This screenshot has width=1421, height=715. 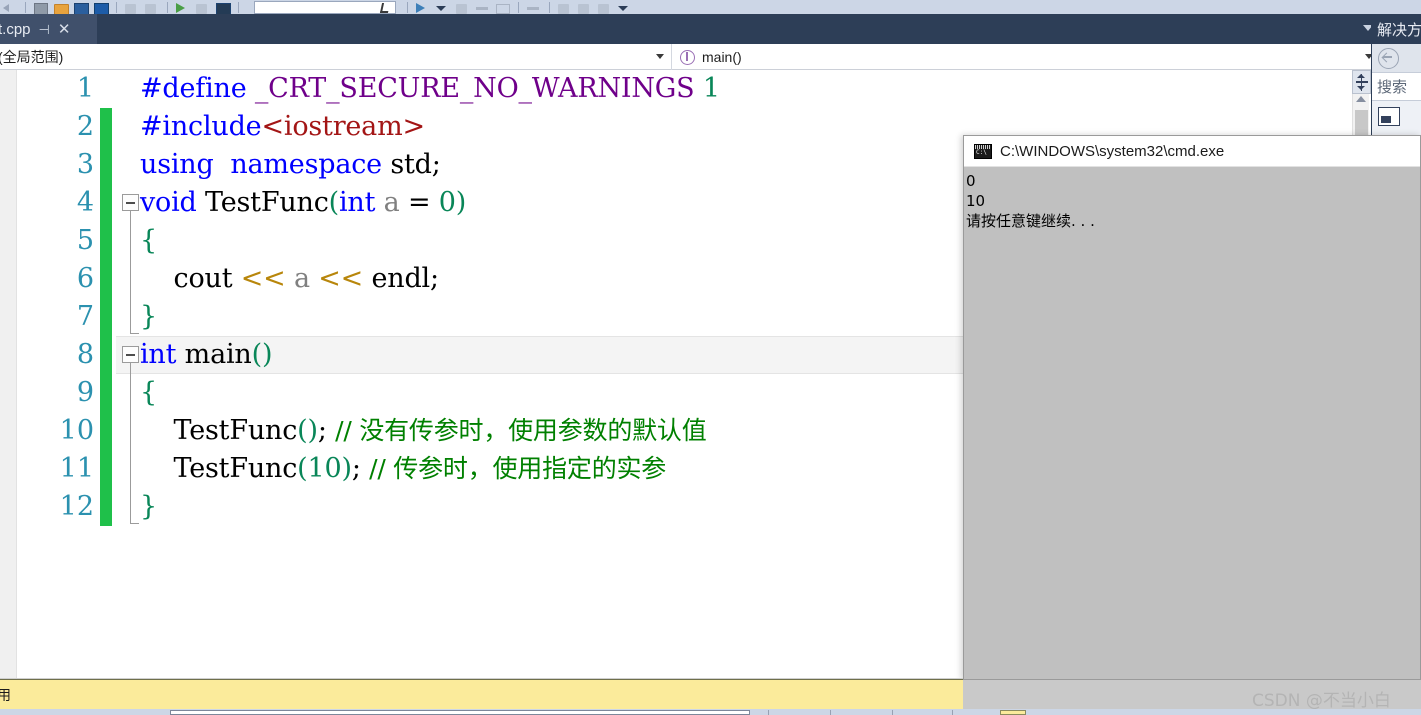 I want to click on notification-bar: 用, so click(x=481, y=694).